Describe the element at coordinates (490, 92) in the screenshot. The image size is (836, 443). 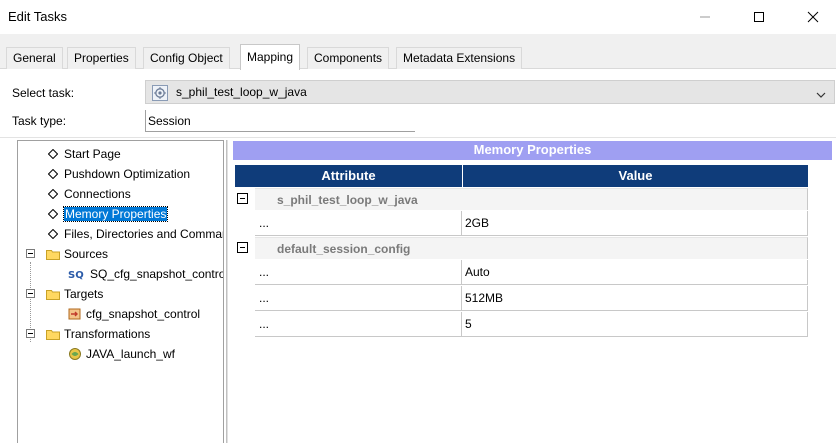
I see `select-task-dropdown: s_phil_test_loop_w_java` at that location.